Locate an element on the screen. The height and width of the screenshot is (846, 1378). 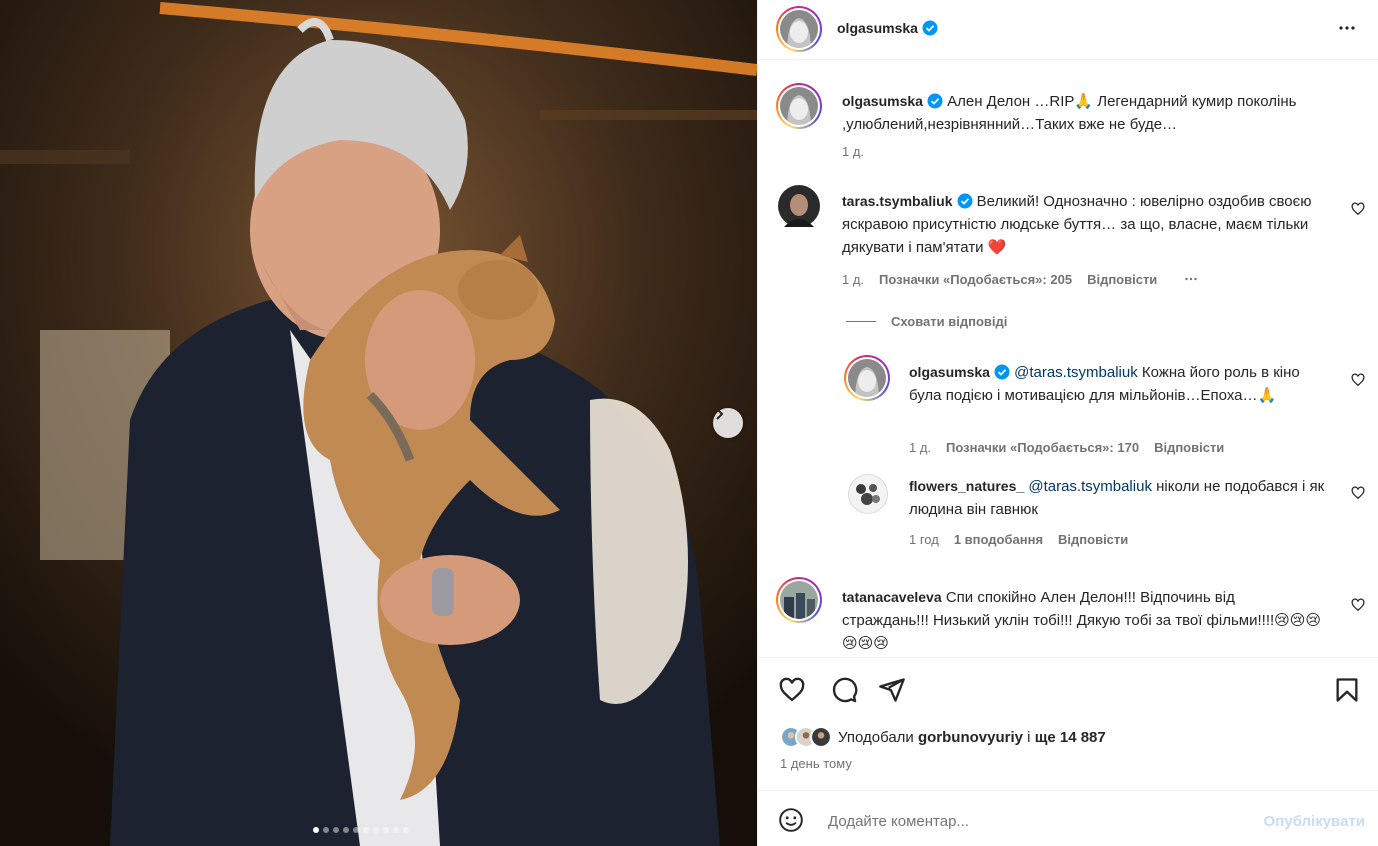
like-button is located at coordinates (792, 691).